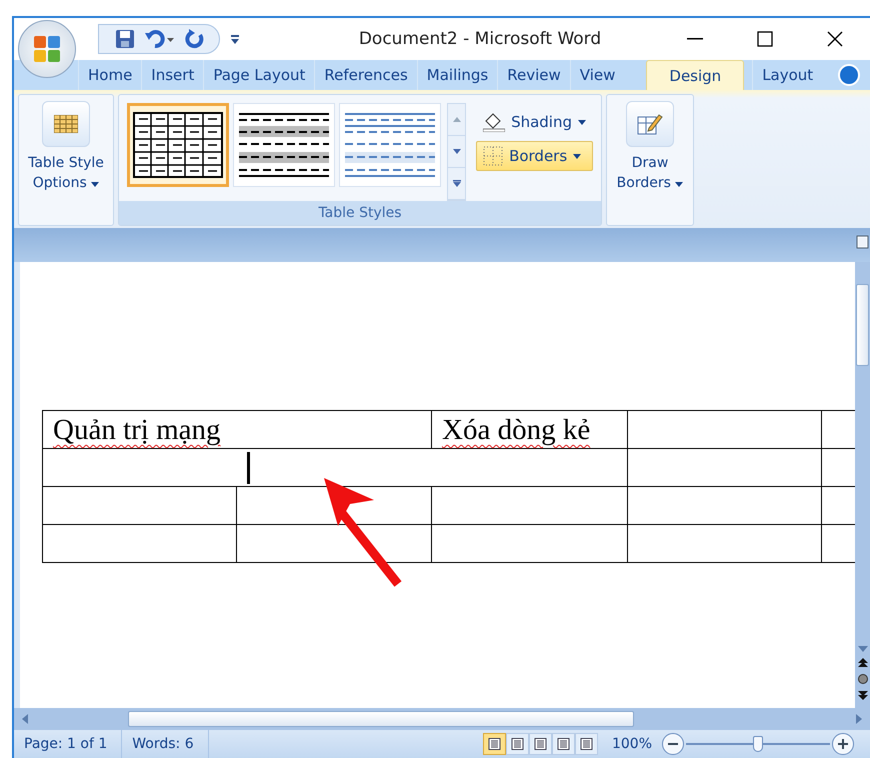 The width and height of the screenshot is (870, 758). I want to click on light-table-icon, so click(390, 145).